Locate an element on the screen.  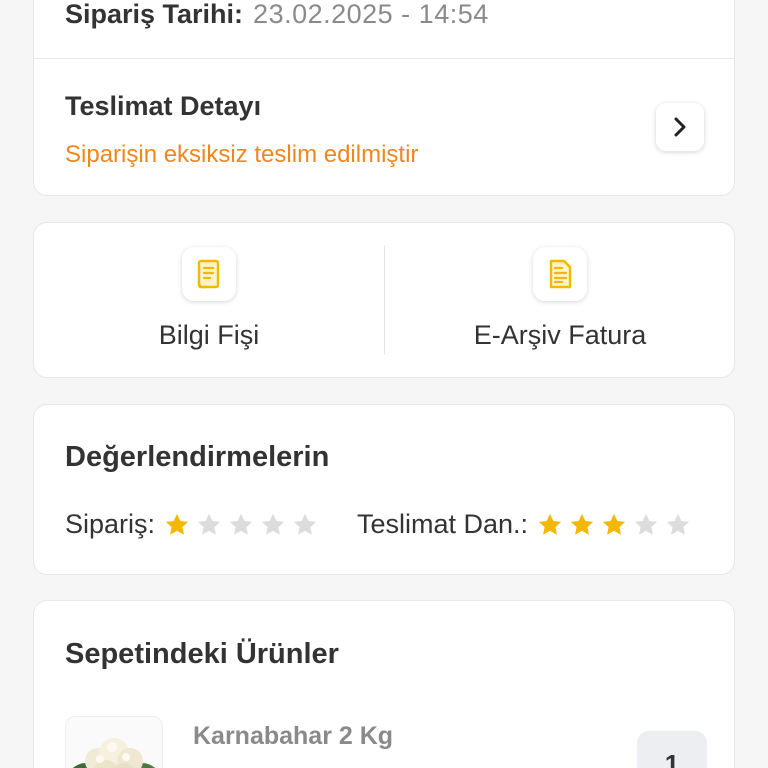
basket-title: Sepetindeki Ürünler is located at coordinates (202, 654).